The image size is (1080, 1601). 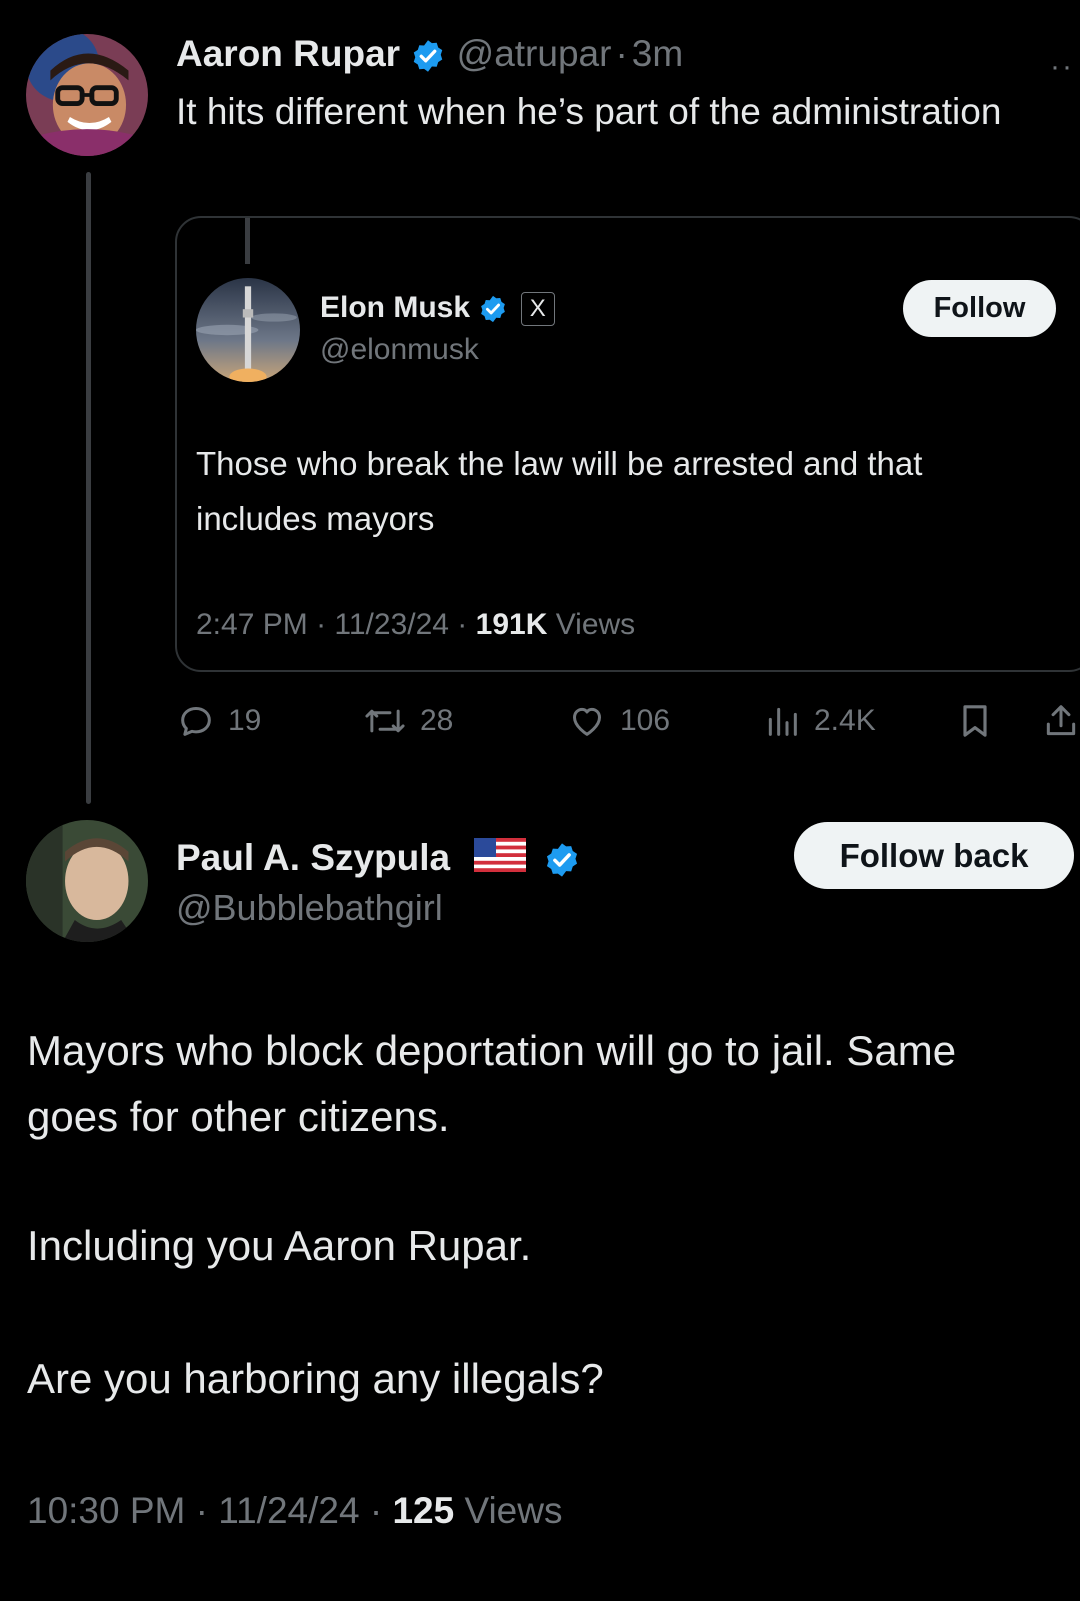 I want to click on reply-paragraph-2: Including you Aaron Rupar., so click(x=279, y=1245).